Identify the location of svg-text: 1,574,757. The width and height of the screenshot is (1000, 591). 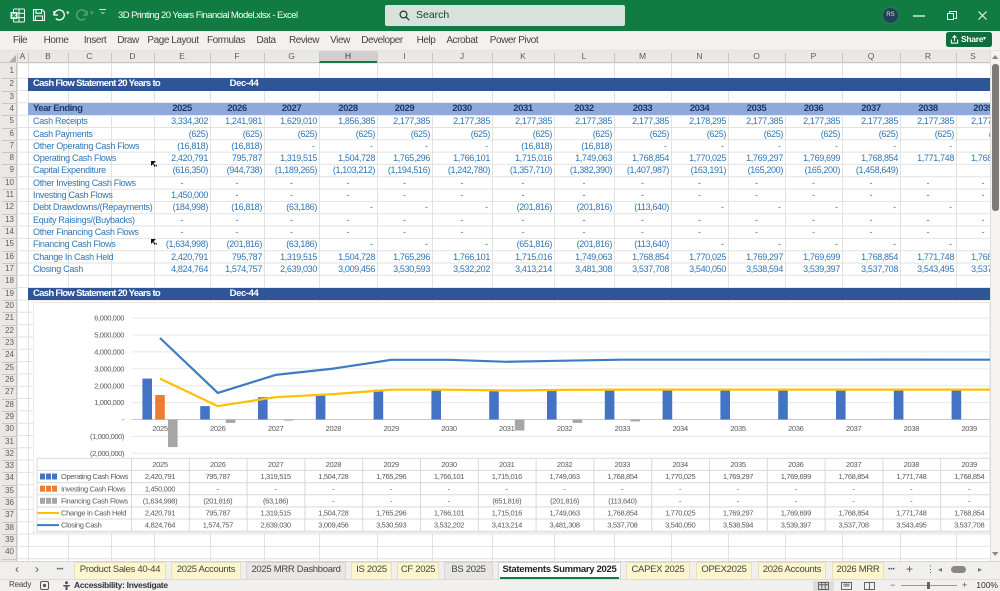
(218, 525).